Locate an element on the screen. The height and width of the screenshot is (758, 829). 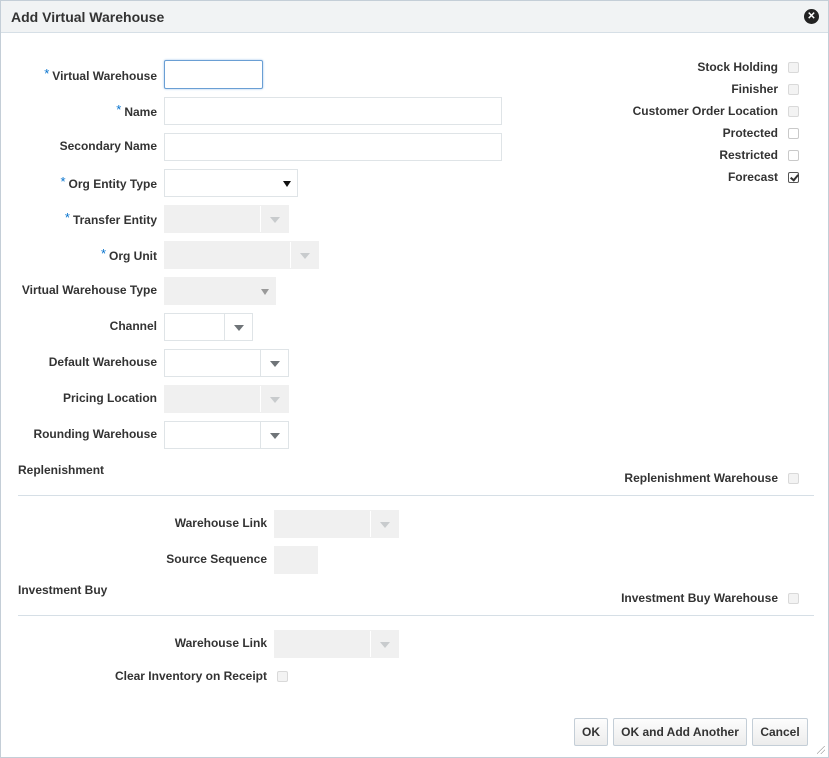
org-unit-label: * Org Unit is located at coordinates (128, 254).